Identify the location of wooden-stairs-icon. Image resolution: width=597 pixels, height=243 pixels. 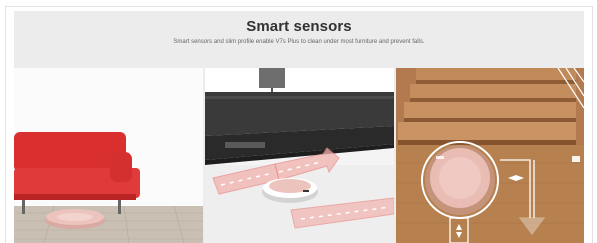
(487, 106).